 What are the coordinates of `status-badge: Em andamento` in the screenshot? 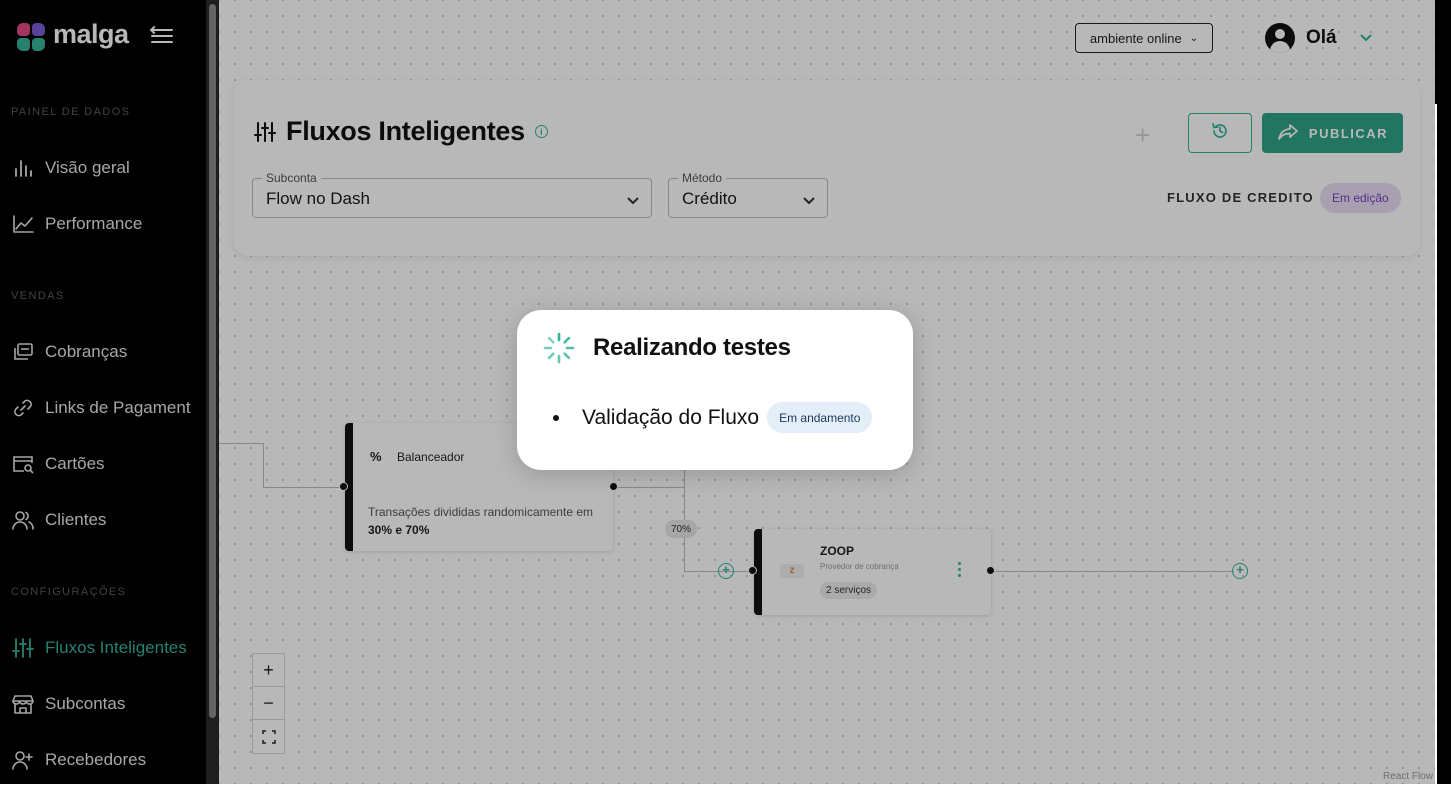 It's located at (820, 417).